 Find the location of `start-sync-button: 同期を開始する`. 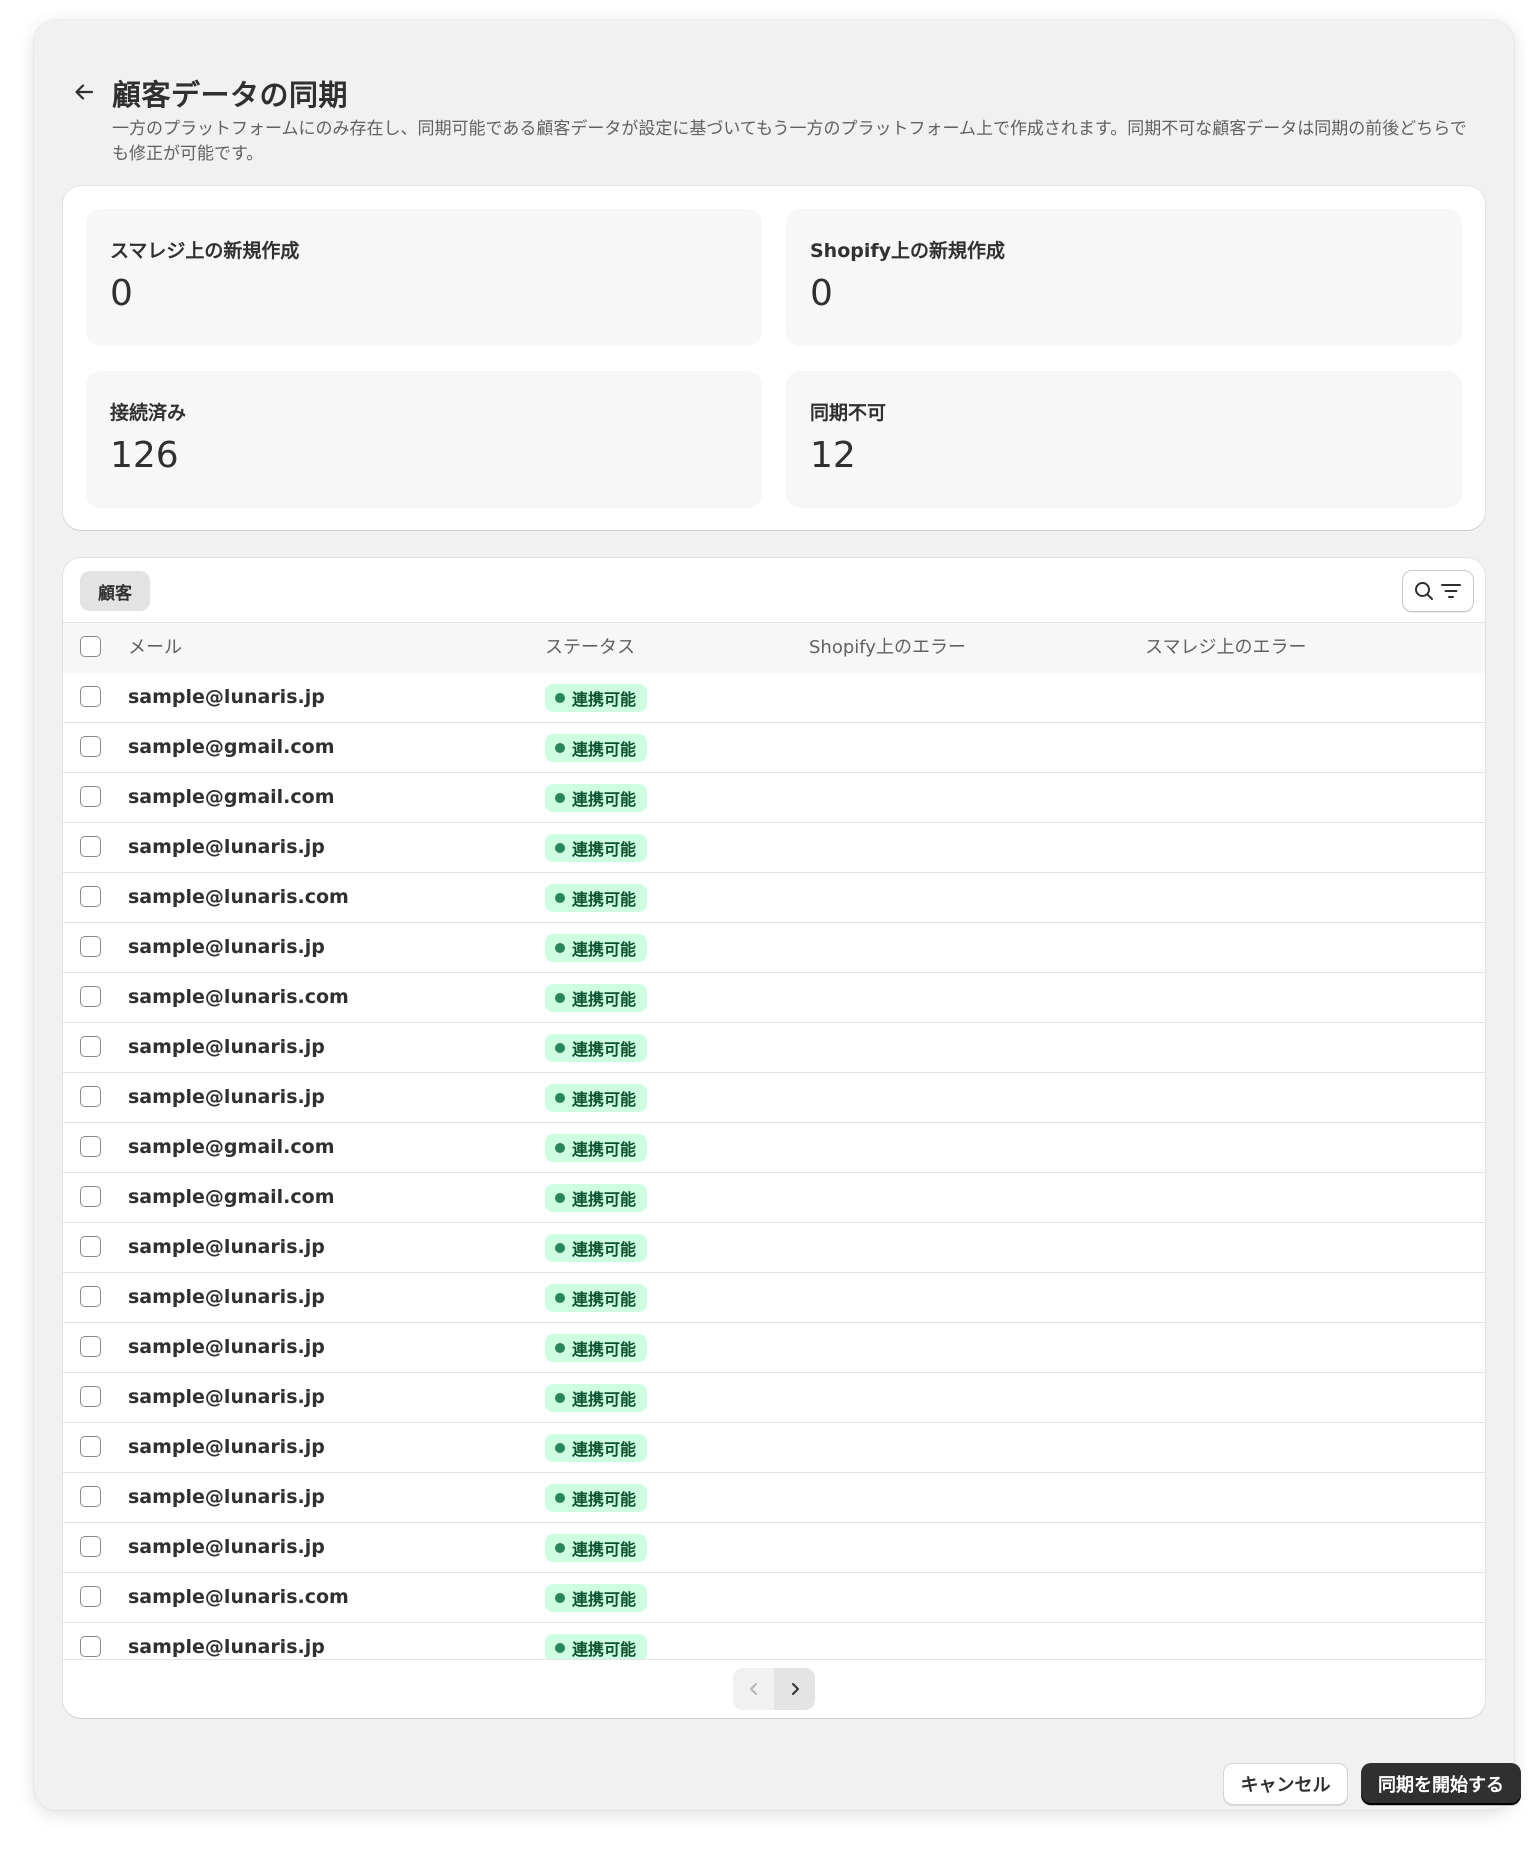

start-sync-button: 同期を開始する is located at coordinates (1441, 1784).